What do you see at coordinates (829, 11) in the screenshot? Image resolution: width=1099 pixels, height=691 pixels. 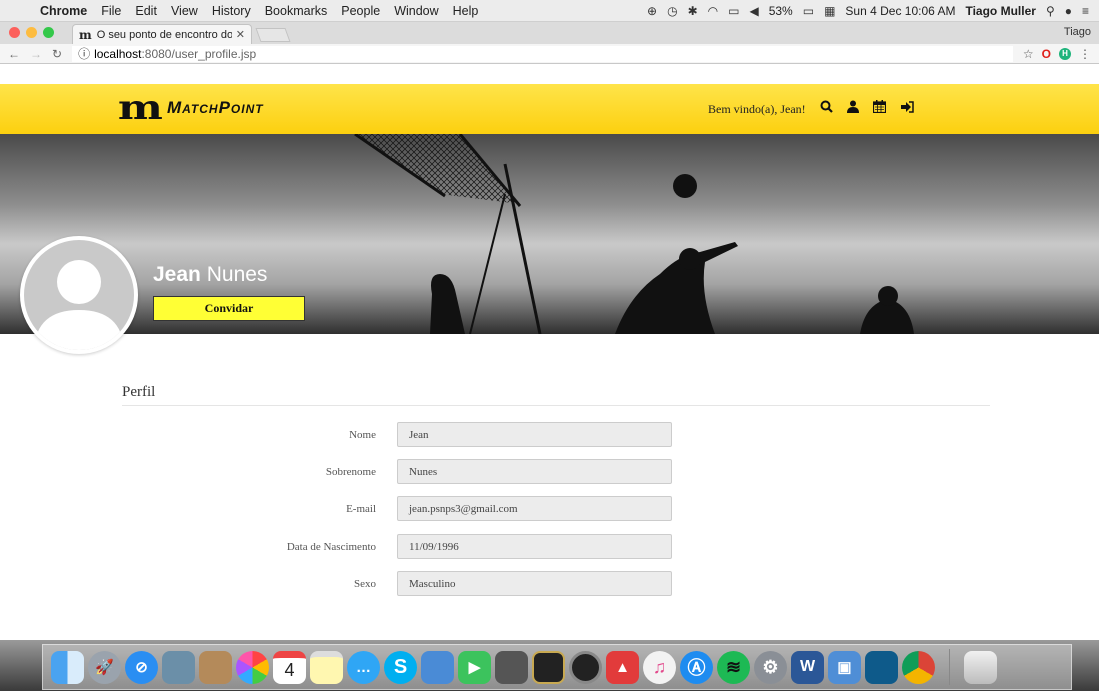 I see `input-source-icon: ▦` at bounding box center [829, 11].